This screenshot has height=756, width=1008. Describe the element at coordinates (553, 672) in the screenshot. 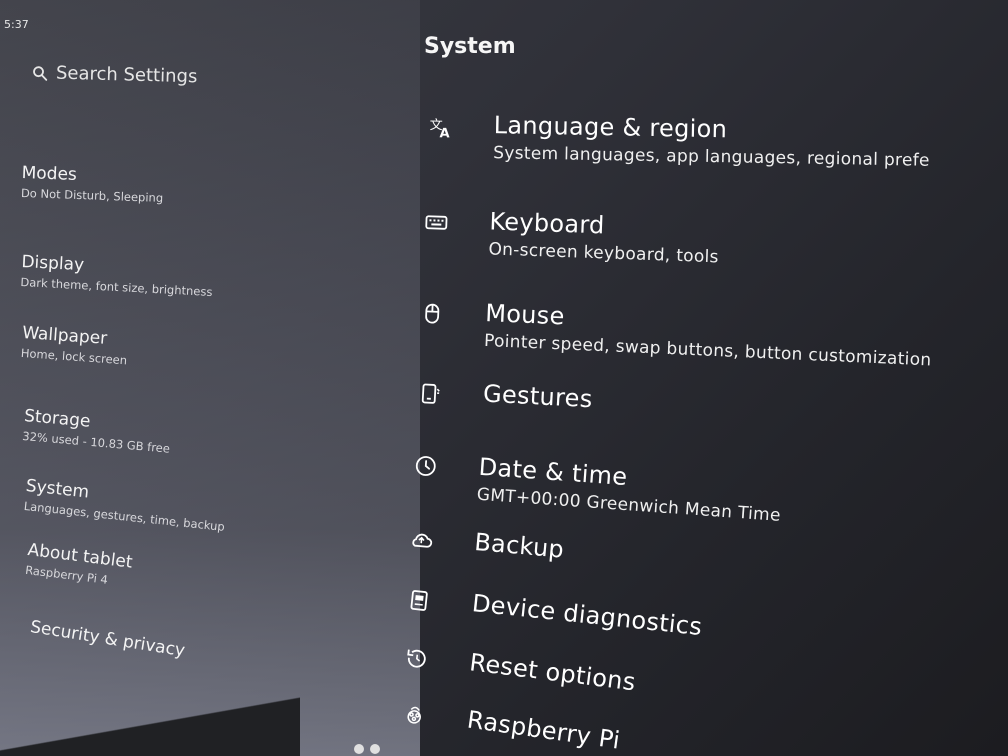

I see `row-title: Reset options` at that location.